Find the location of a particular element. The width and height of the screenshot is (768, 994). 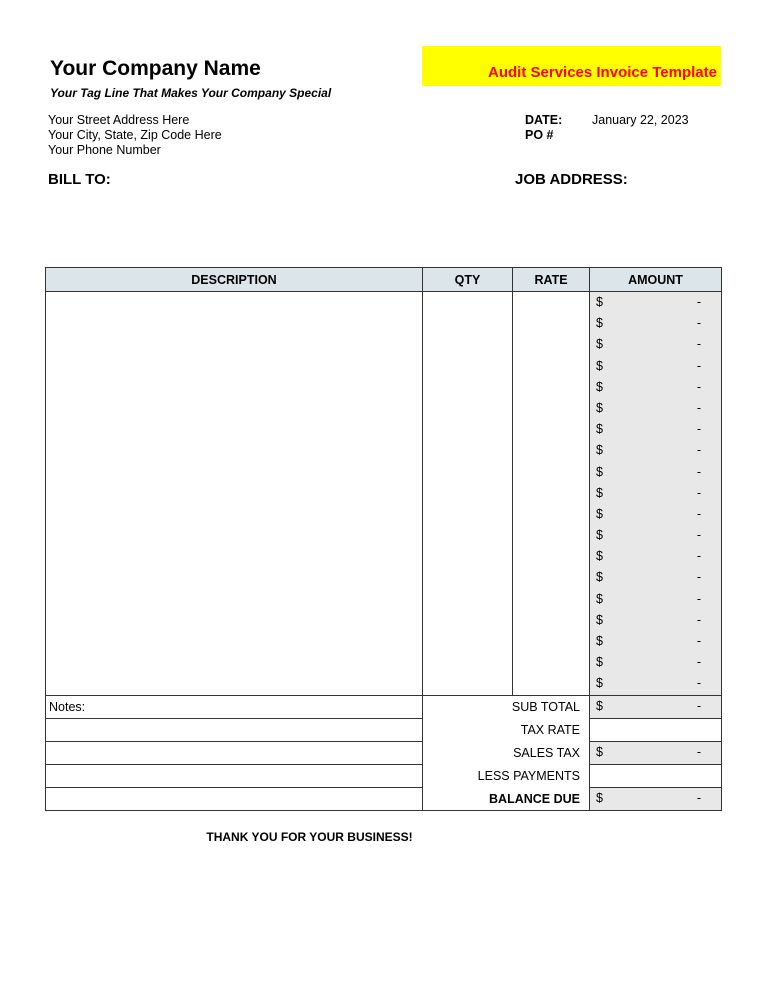

summary-amount: - is located at coordinates (698, 706).